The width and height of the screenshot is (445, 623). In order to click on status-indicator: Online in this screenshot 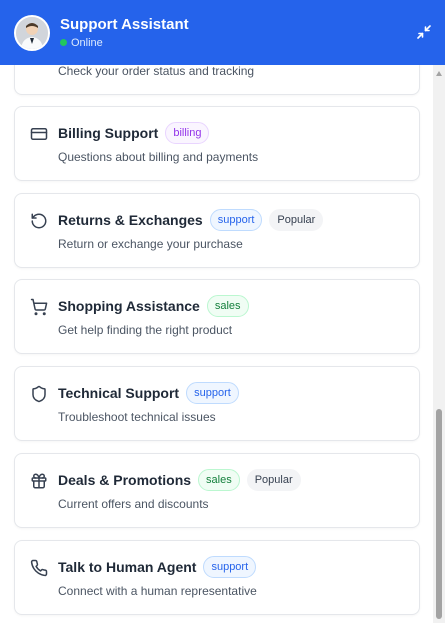, I will do `click(124, 43)`.